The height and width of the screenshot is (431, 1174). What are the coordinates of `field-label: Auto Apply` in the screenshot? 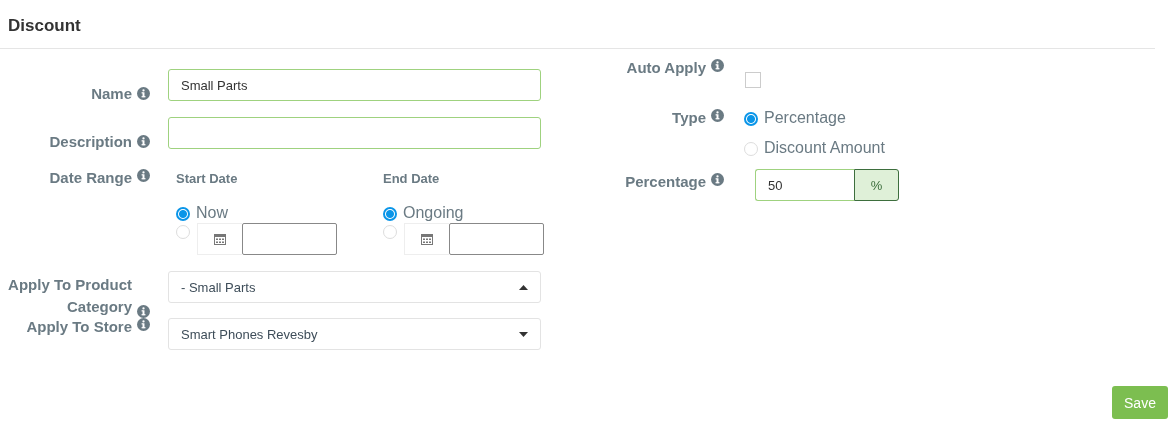 It's located at (666, 67).